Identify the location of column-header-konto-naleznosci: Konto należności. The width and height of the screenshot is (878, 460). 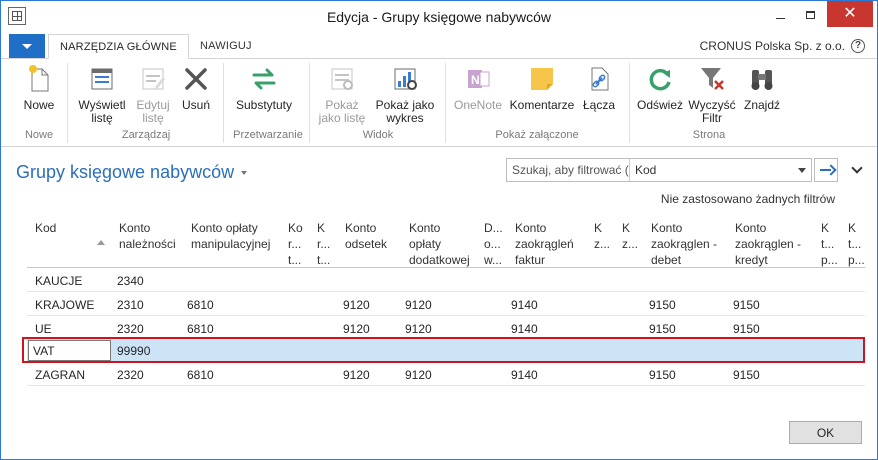
(147, 236).